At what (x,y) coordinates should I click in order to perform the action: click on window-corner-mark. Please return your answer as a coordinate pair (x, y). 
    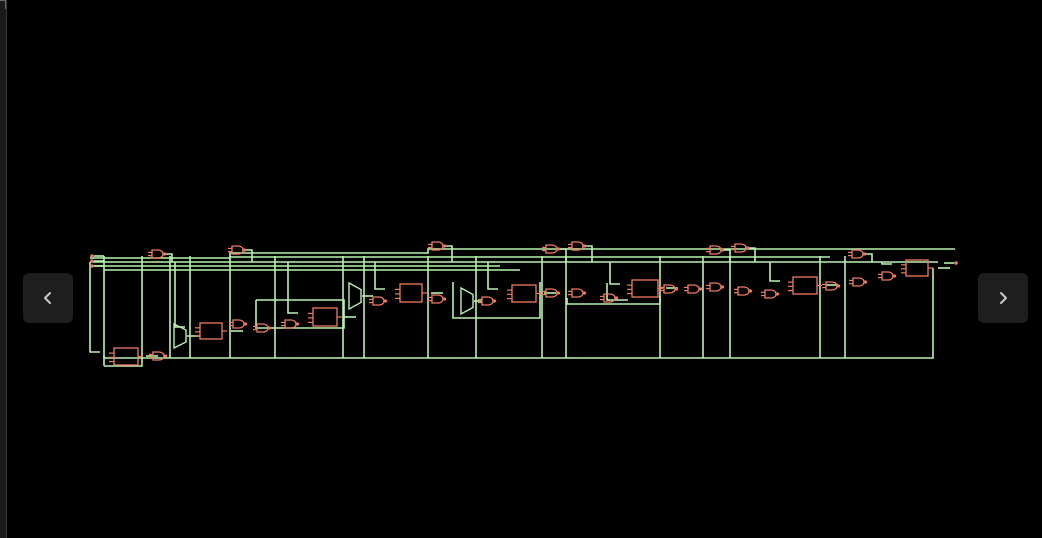
    Looking at the image, I should click on (3, 4).